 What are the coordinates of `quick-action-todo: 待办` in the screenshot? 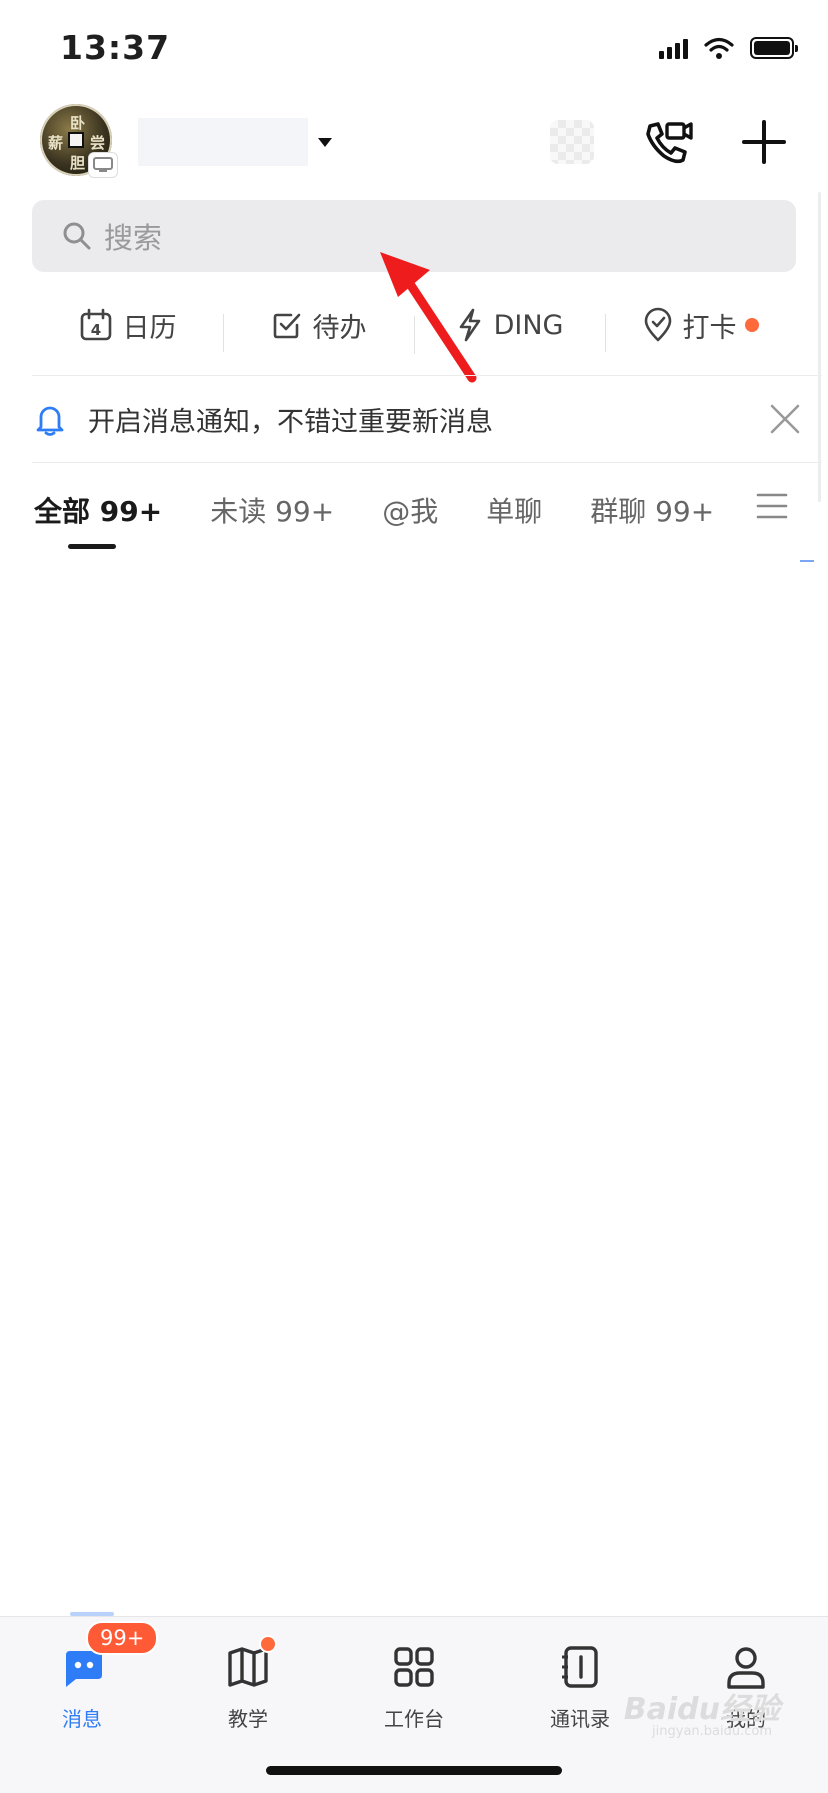 It's located at (318, 329).